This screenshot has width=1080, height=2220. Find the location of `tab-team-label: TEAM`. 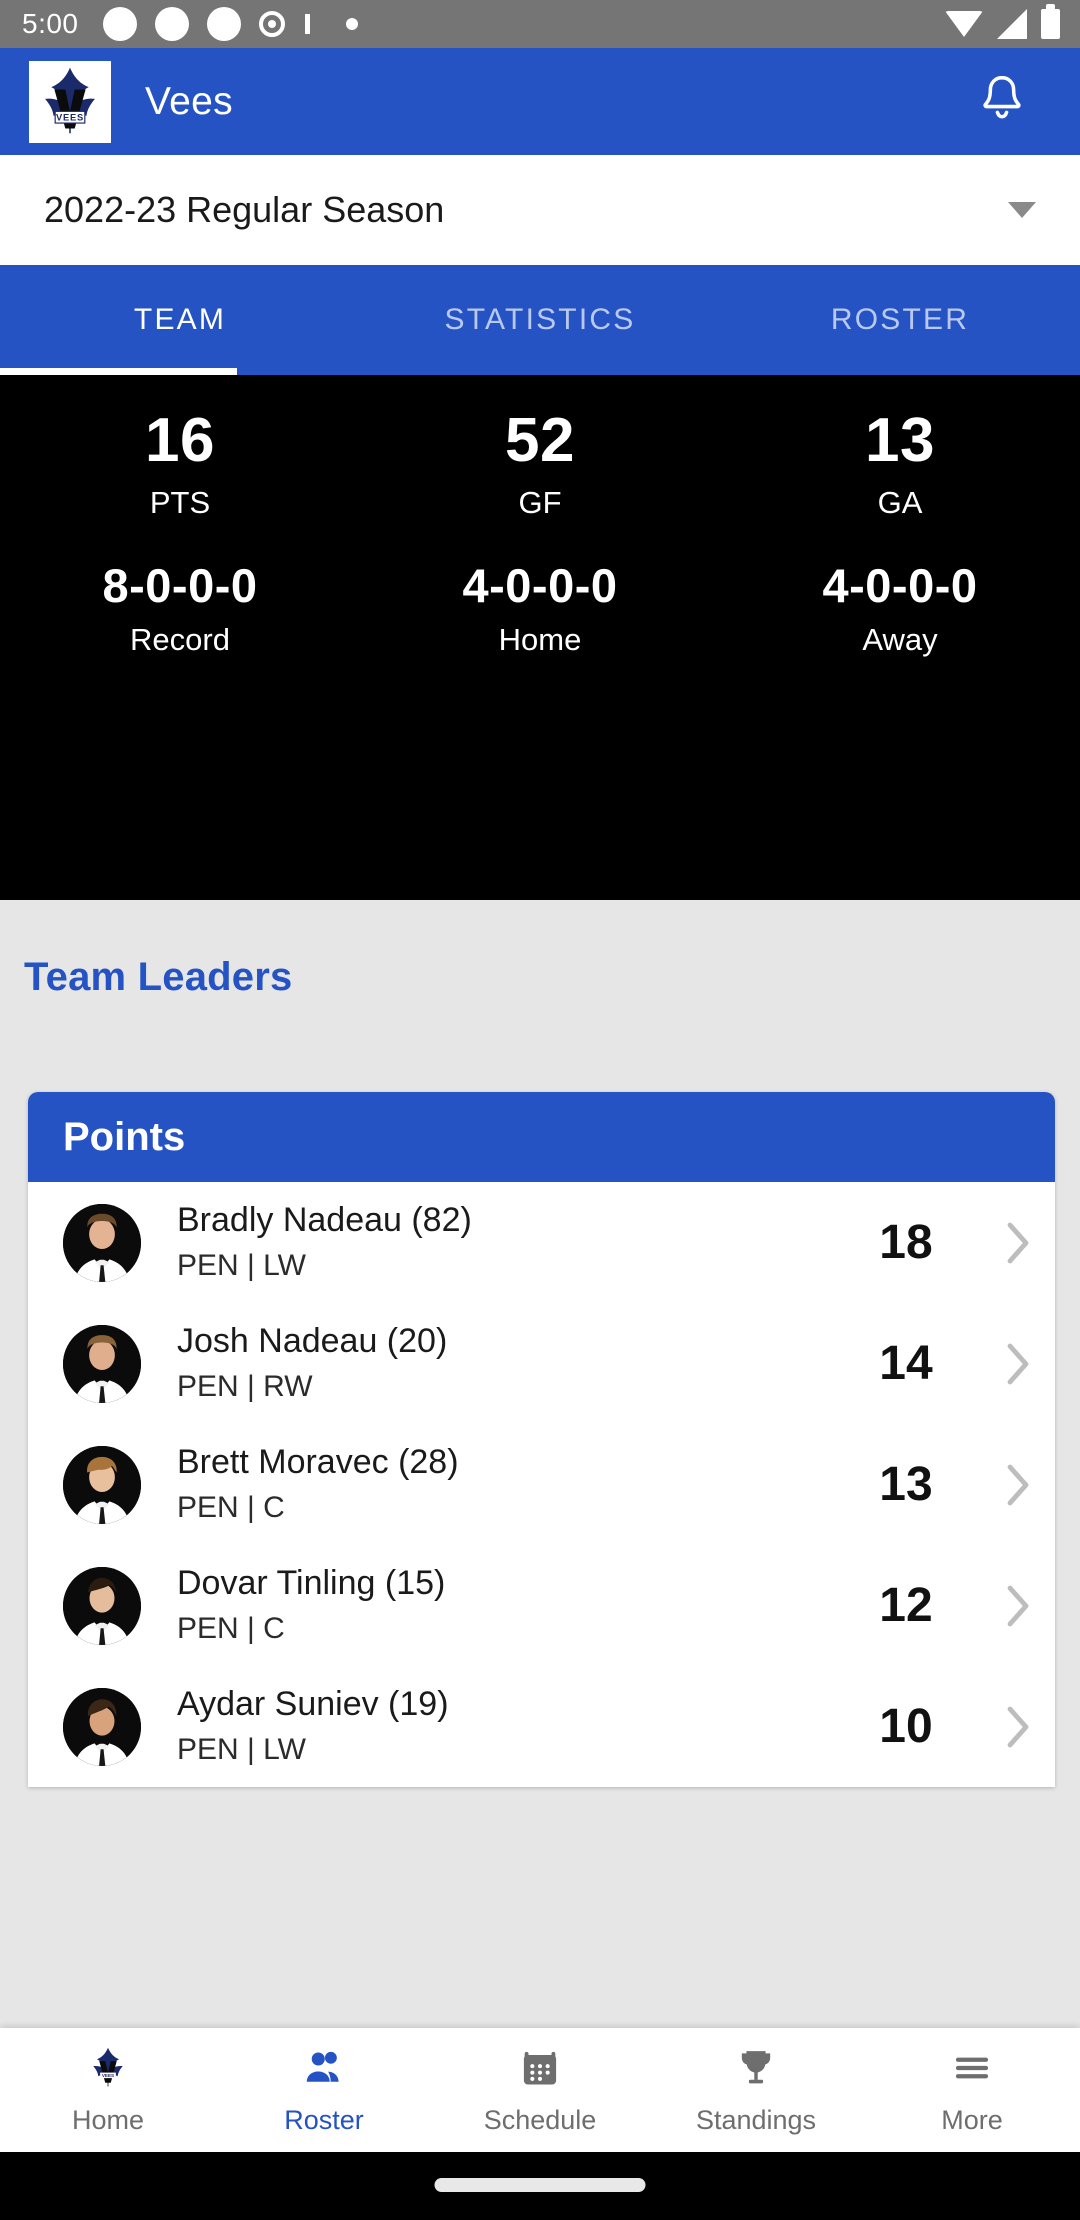

tab-team-label: TEAM is located at coordinates (180, 319).